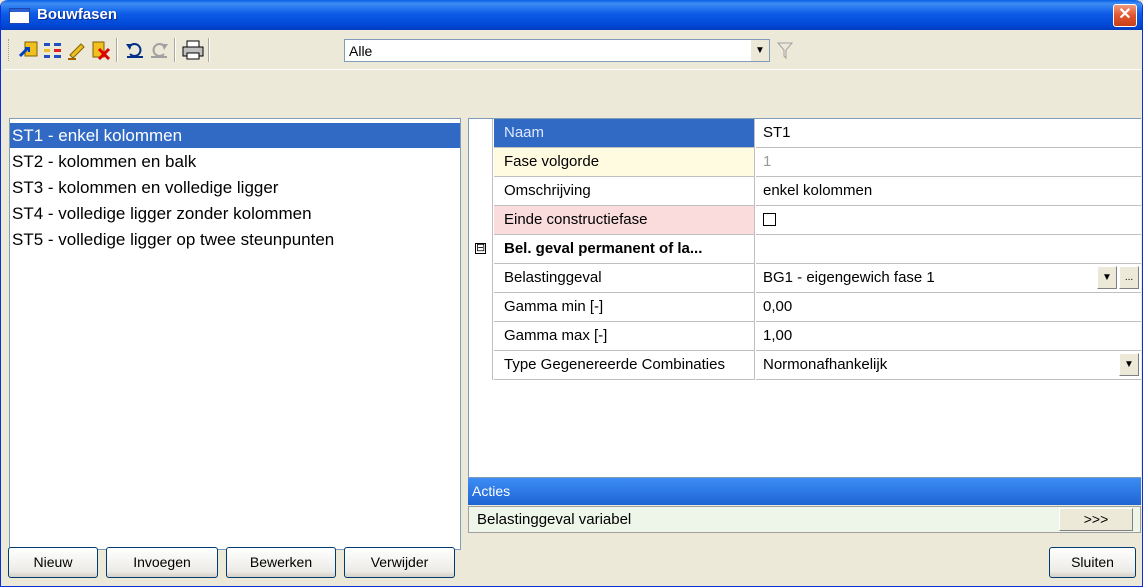 The width and height of the screenshot is (1143, 587). What do you see at coordinates (1096, 519) in the screenshot?
I see `action-execute-button: >>>` at bounding box center [1096, 519].